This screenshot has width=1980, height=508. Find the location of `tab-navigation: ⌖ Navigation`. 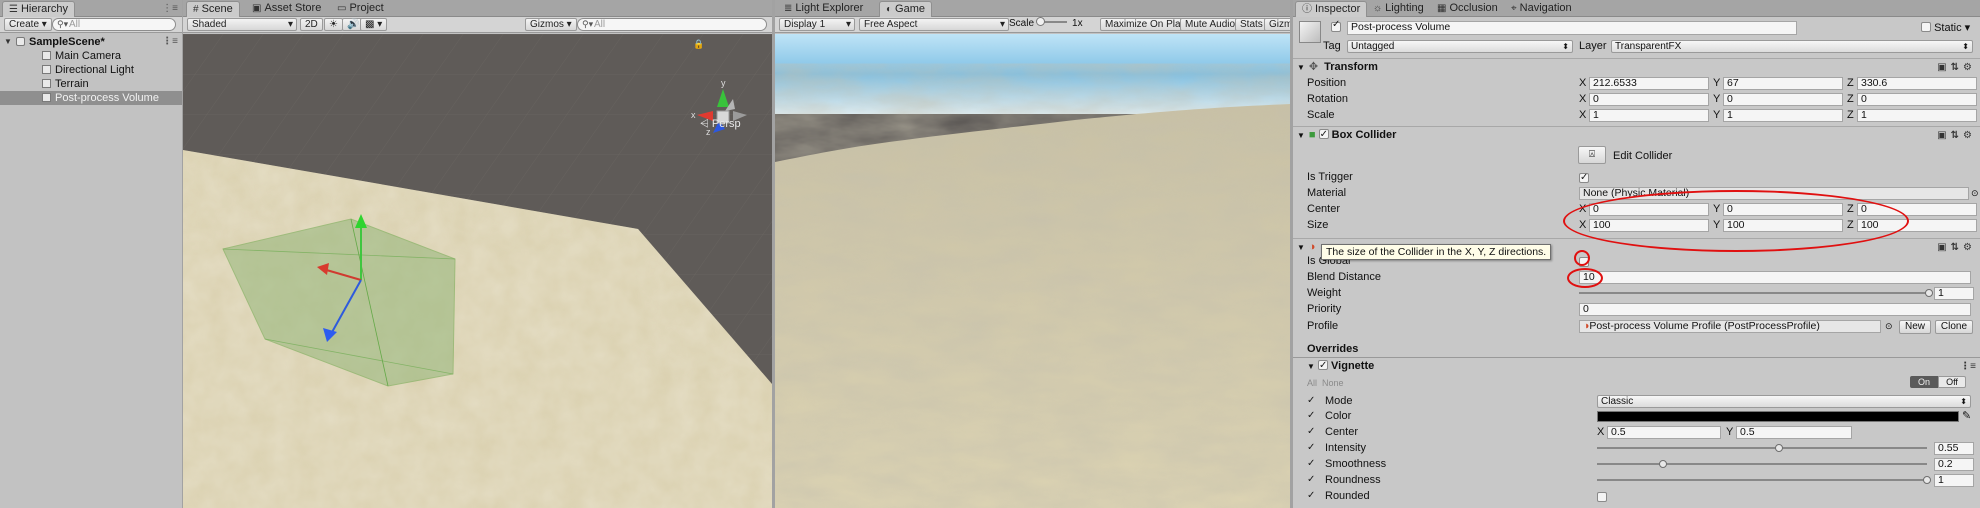

tab-navigation: ⌖ Navigation is located at coordinates (1541, 9).